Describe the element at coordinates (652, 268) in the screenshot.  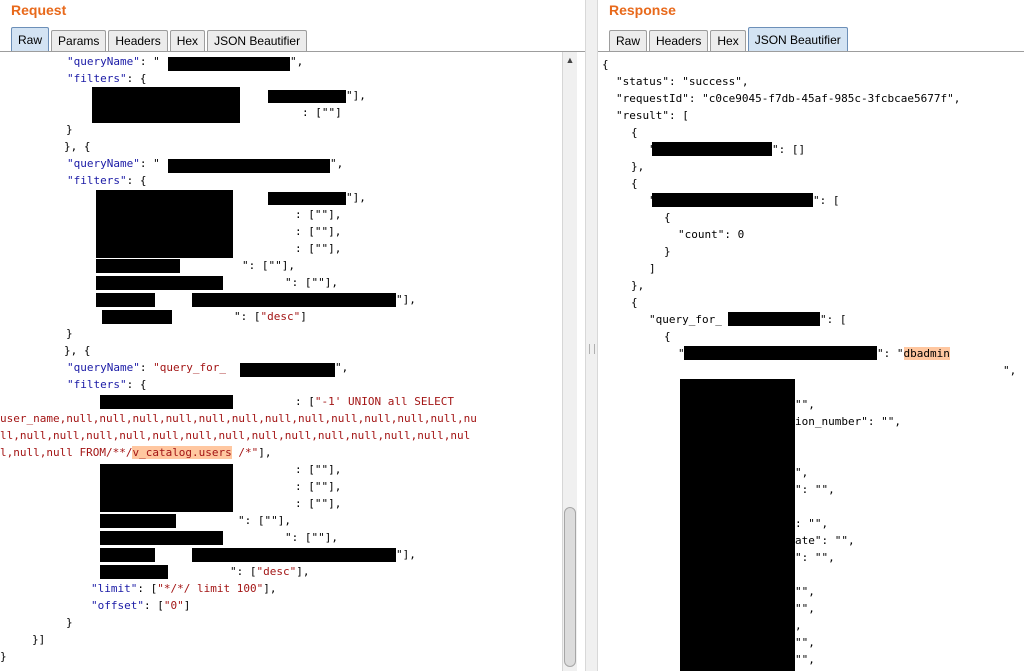
I see `code-line: ]` at that location.